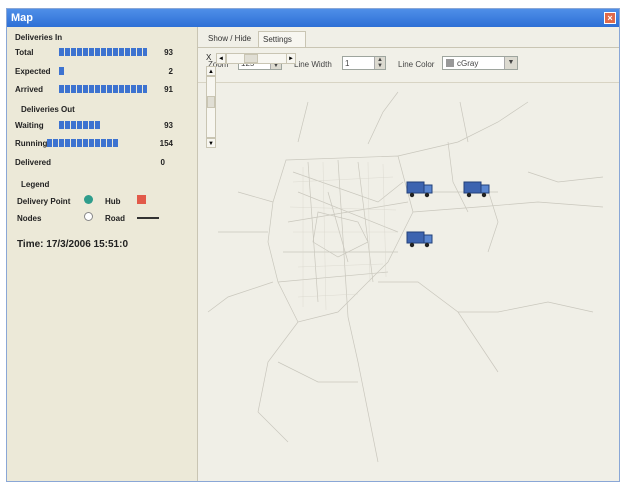 This screenshot has width=624, height=484. Describe the element at coordinates (48, 109) in the screenshot. I see `deliveries-out-header: Deliveries Out` at that location.